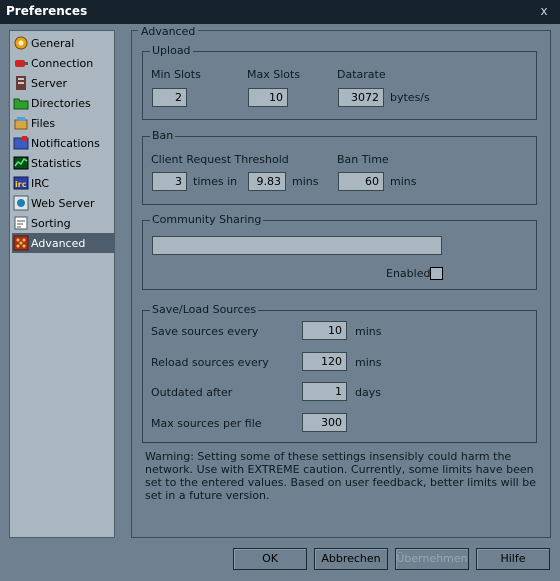  Describe the element at coordinates (206, 423) in the screenshot. I see `max-sources-label: Max sources per file` at that location.